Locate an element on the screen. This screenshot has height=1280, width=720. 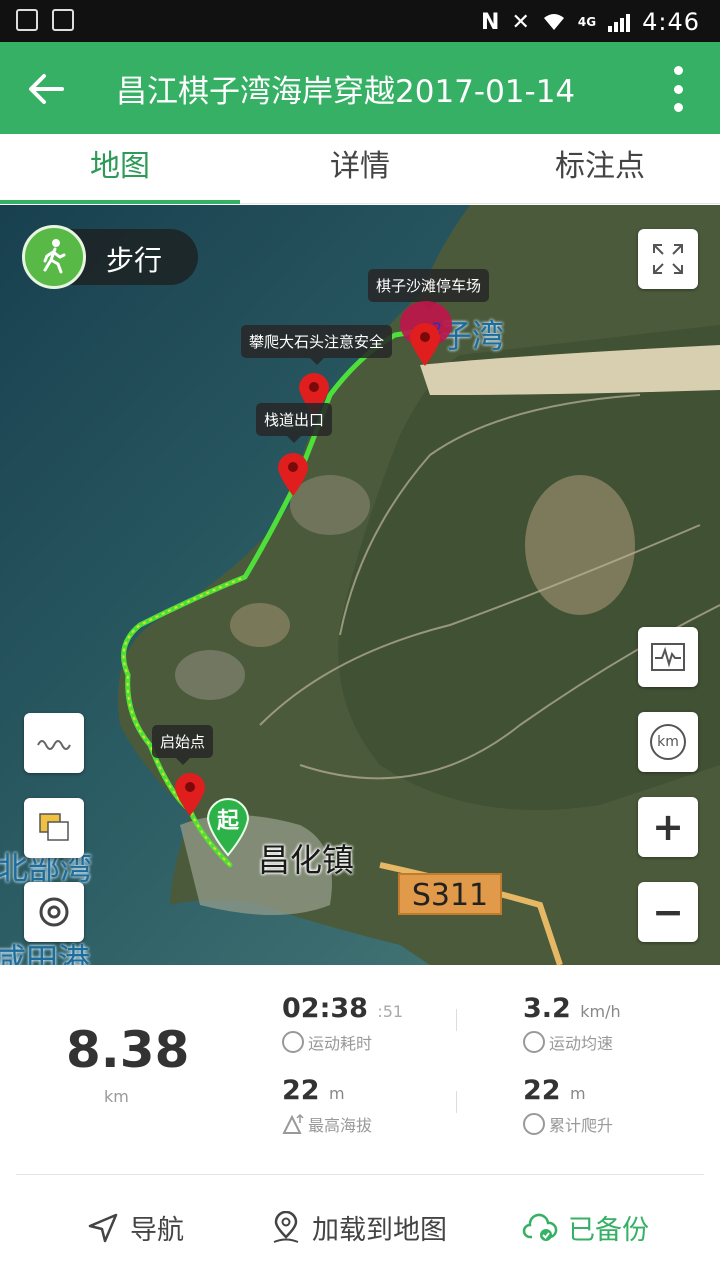
zoom-in-button: + is located at coordinates (668, 827).